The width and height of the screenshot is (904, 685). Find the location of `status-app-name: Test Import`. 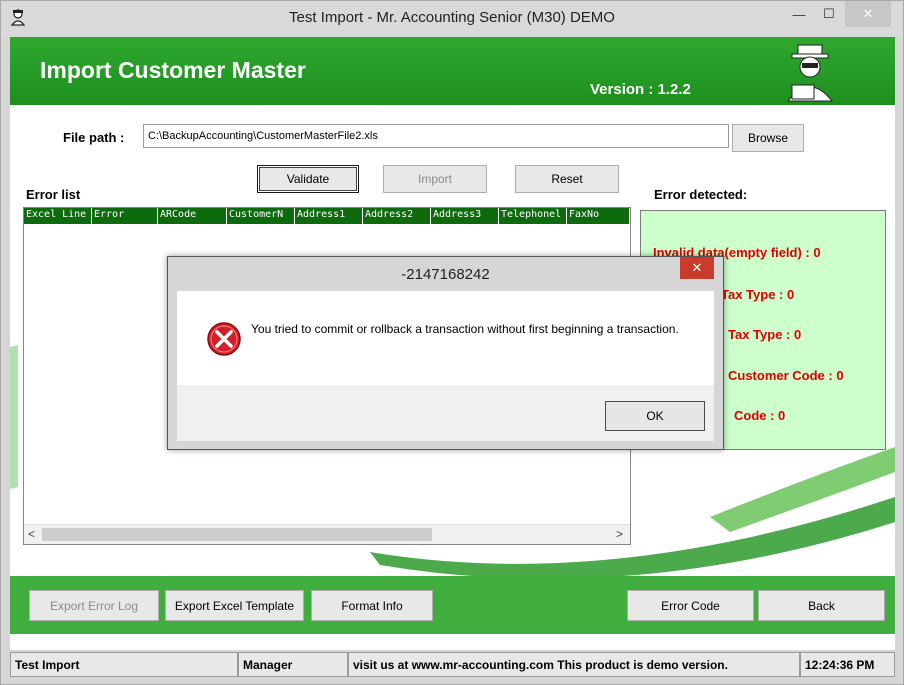

status-app-name: Test Import is located at coordinates (124, 664).